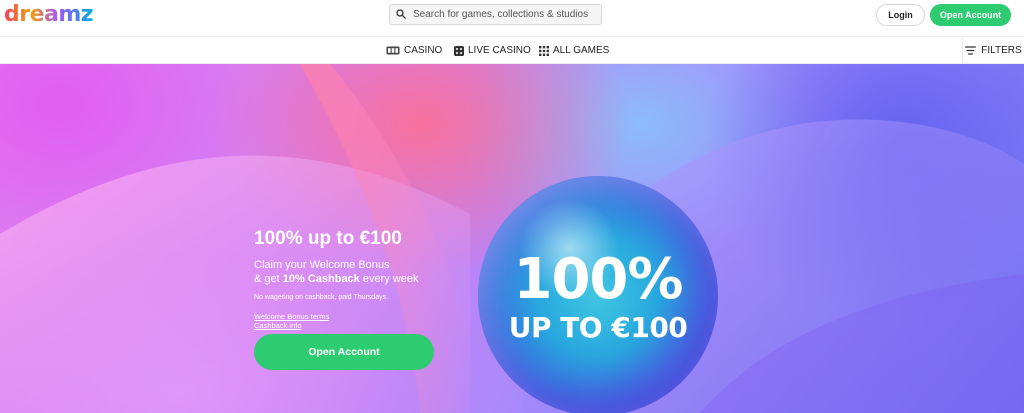 This screenshot has width=1024, height=413. What do you see at coordinates (344, 352) in the screenshot?
I see `hero-open-account-button: Open Account` at bounding box center [344, 352].